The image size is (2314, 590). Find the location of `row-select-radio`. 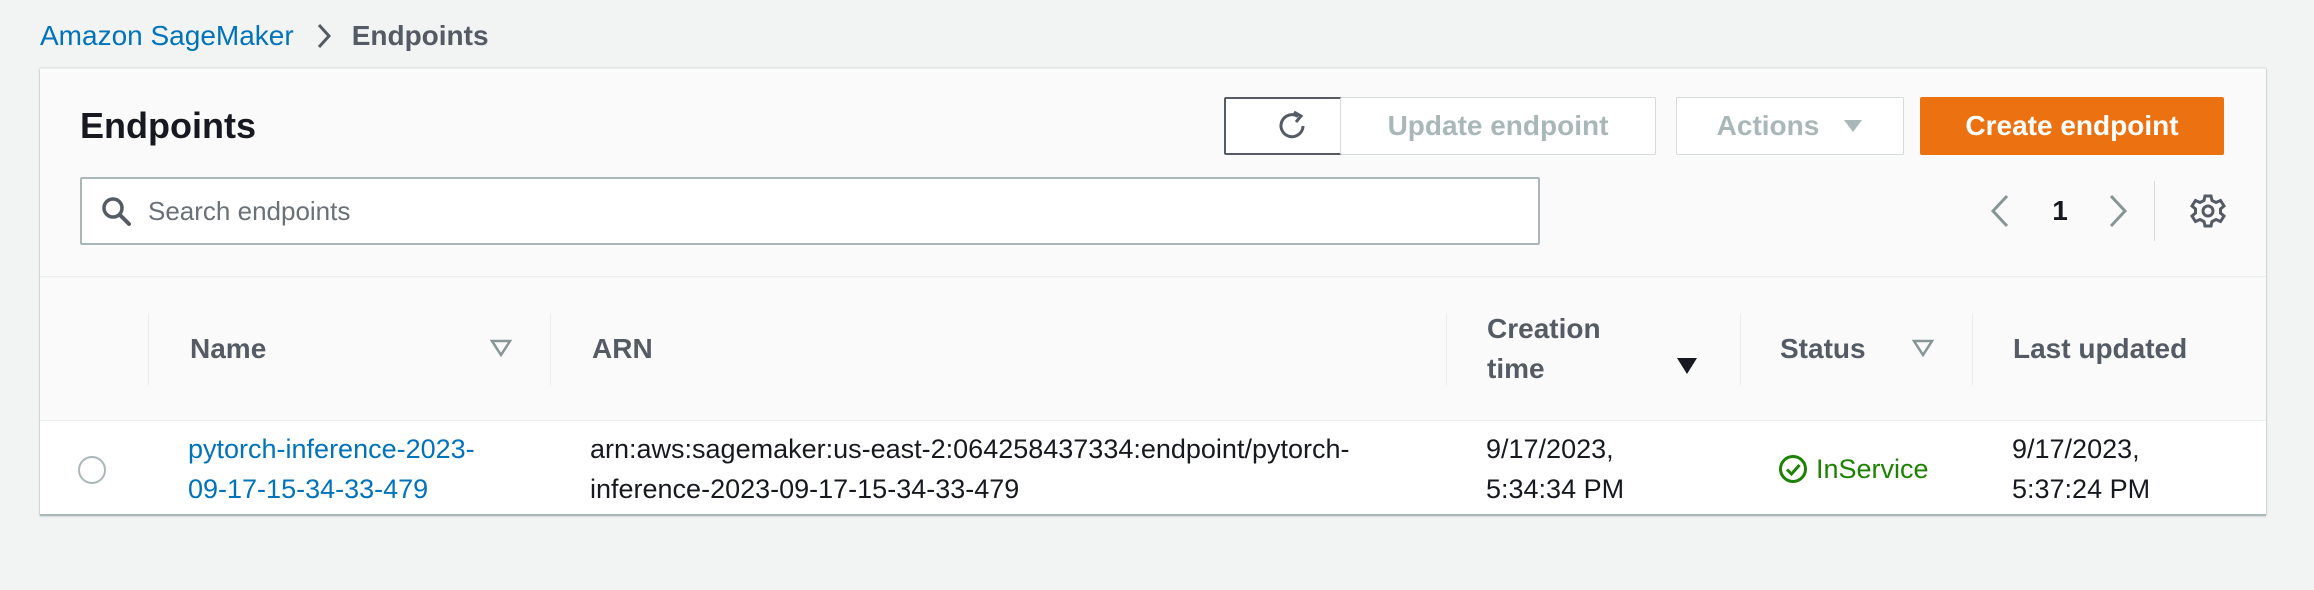

row-select-radio is located at coordinates (92, 470).